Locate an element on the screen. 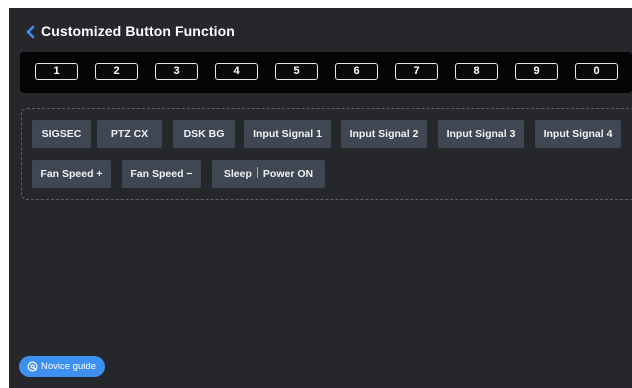 Image resolution: width=632 pixels, height=388 pixels. fan-speed-down-button: Fan Speed − is located at coordinates (161, 174).